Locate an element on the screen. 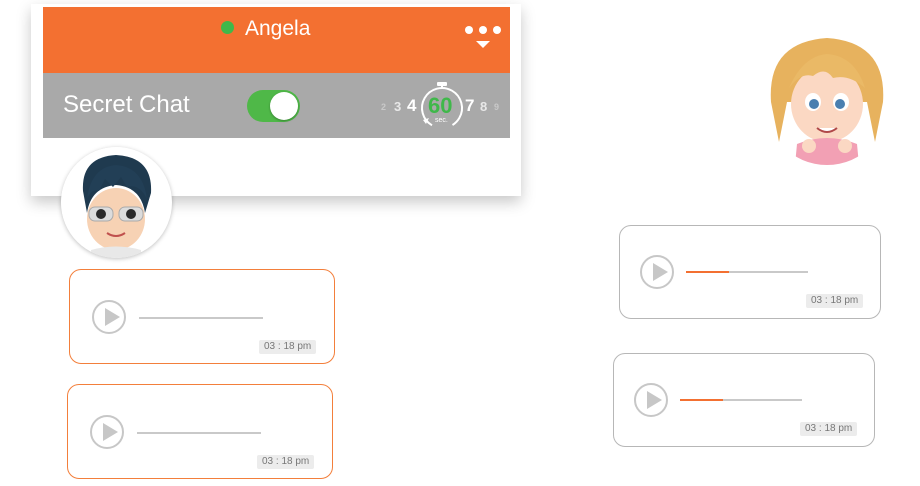 This screenshot has width=920, height=486. self-destruct-timer-picker: 2 3 4 60 sec. 7 8 9 is located at coordinates (443, 106).